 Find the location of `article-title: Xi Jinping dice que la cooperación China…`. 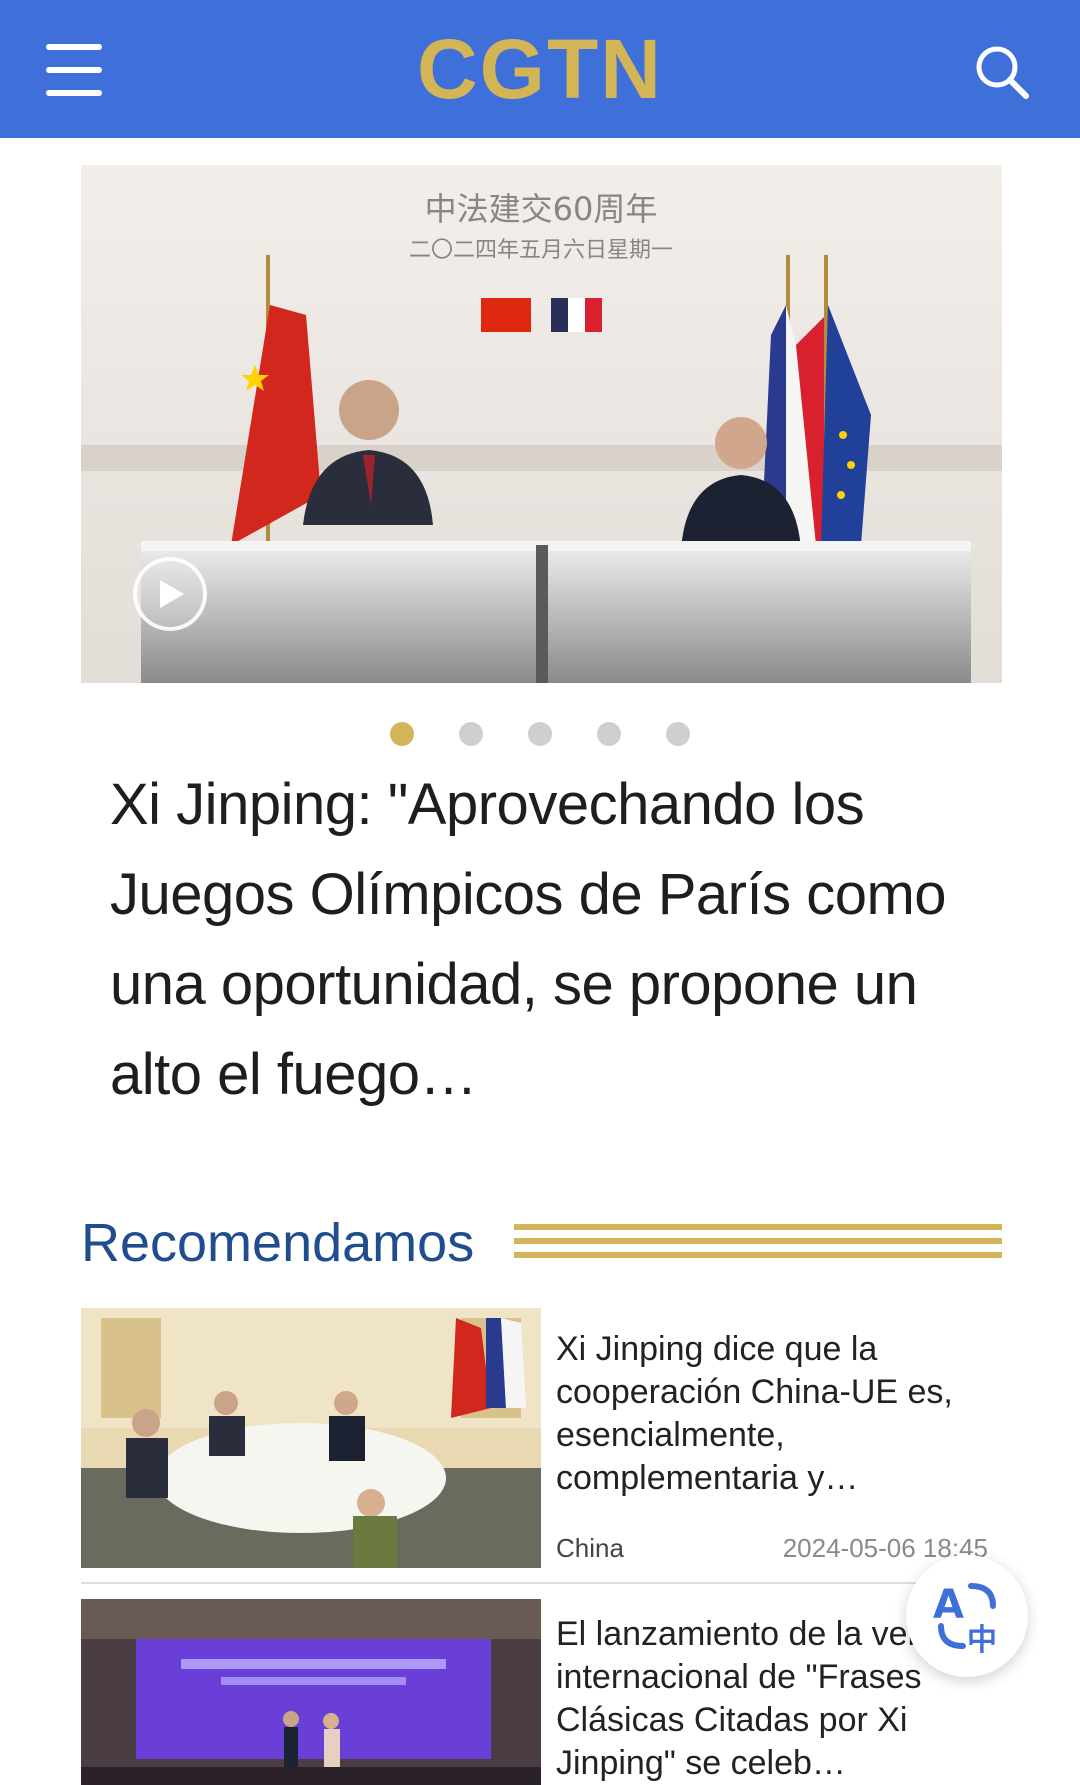

article-title: Xi Jinping dice que la cooperación China… is located at coordinates (776, 1414).